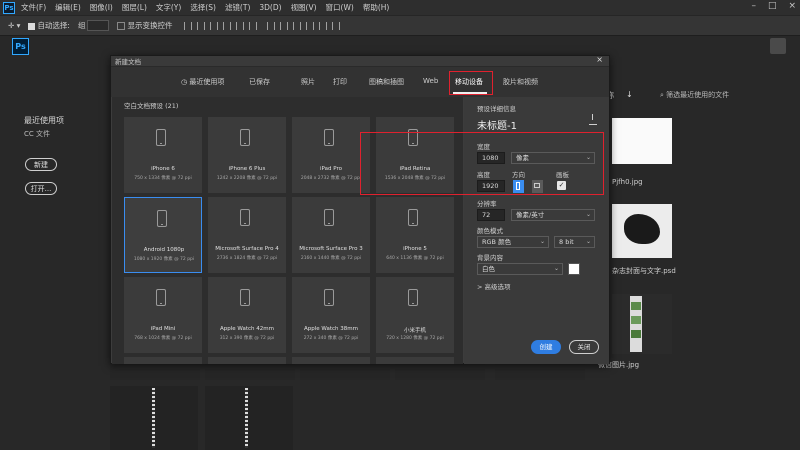 Image resolution: width=800 pixels, height=450 pixels. What do you see at coordinates (331, 315) in the screenshot?
I see `preset-card: Apple Watch 38mm 272 x 340 像素 @ 72 ppi` at bounding box center [331, 315].